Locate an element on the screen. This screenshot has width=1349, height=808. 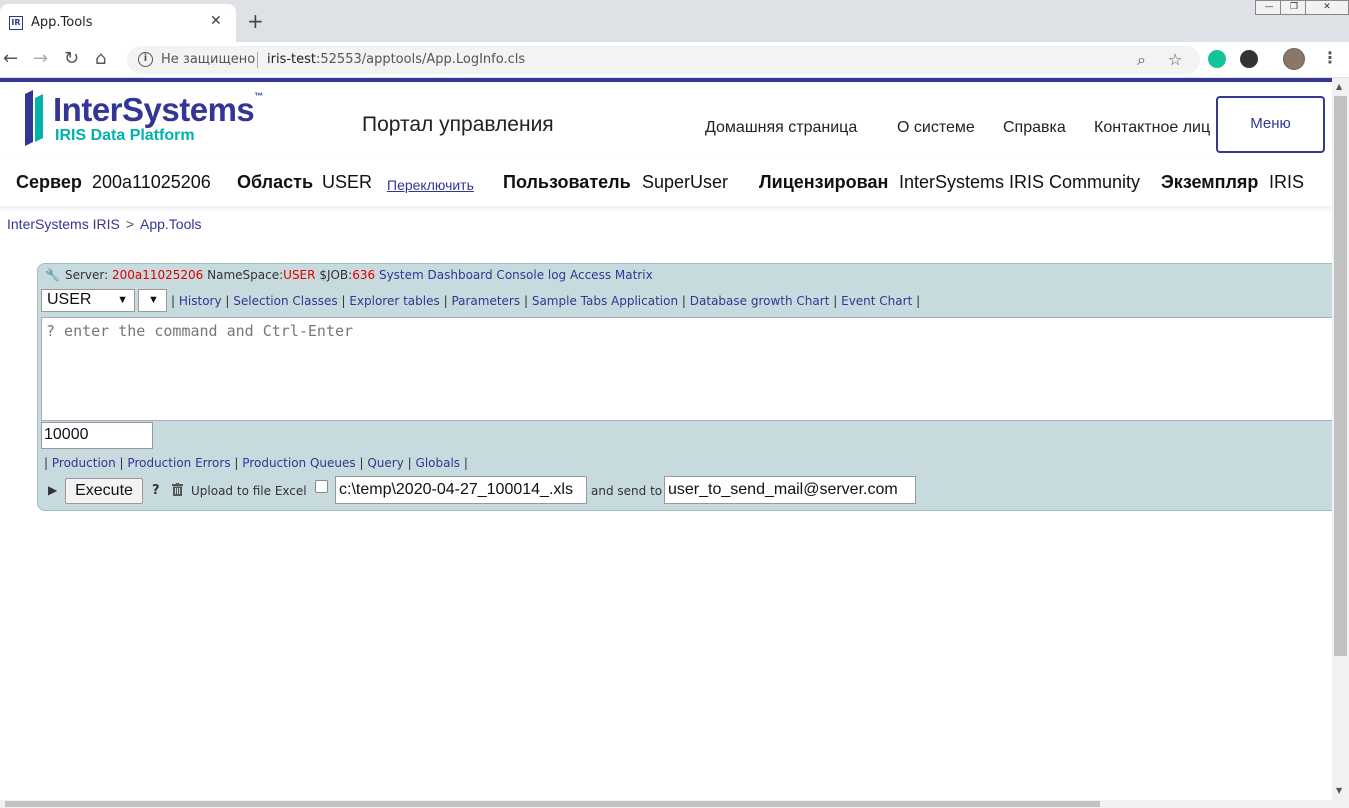
upload-excel-label: Upload to file Excel is located at coordinates (249, 491).